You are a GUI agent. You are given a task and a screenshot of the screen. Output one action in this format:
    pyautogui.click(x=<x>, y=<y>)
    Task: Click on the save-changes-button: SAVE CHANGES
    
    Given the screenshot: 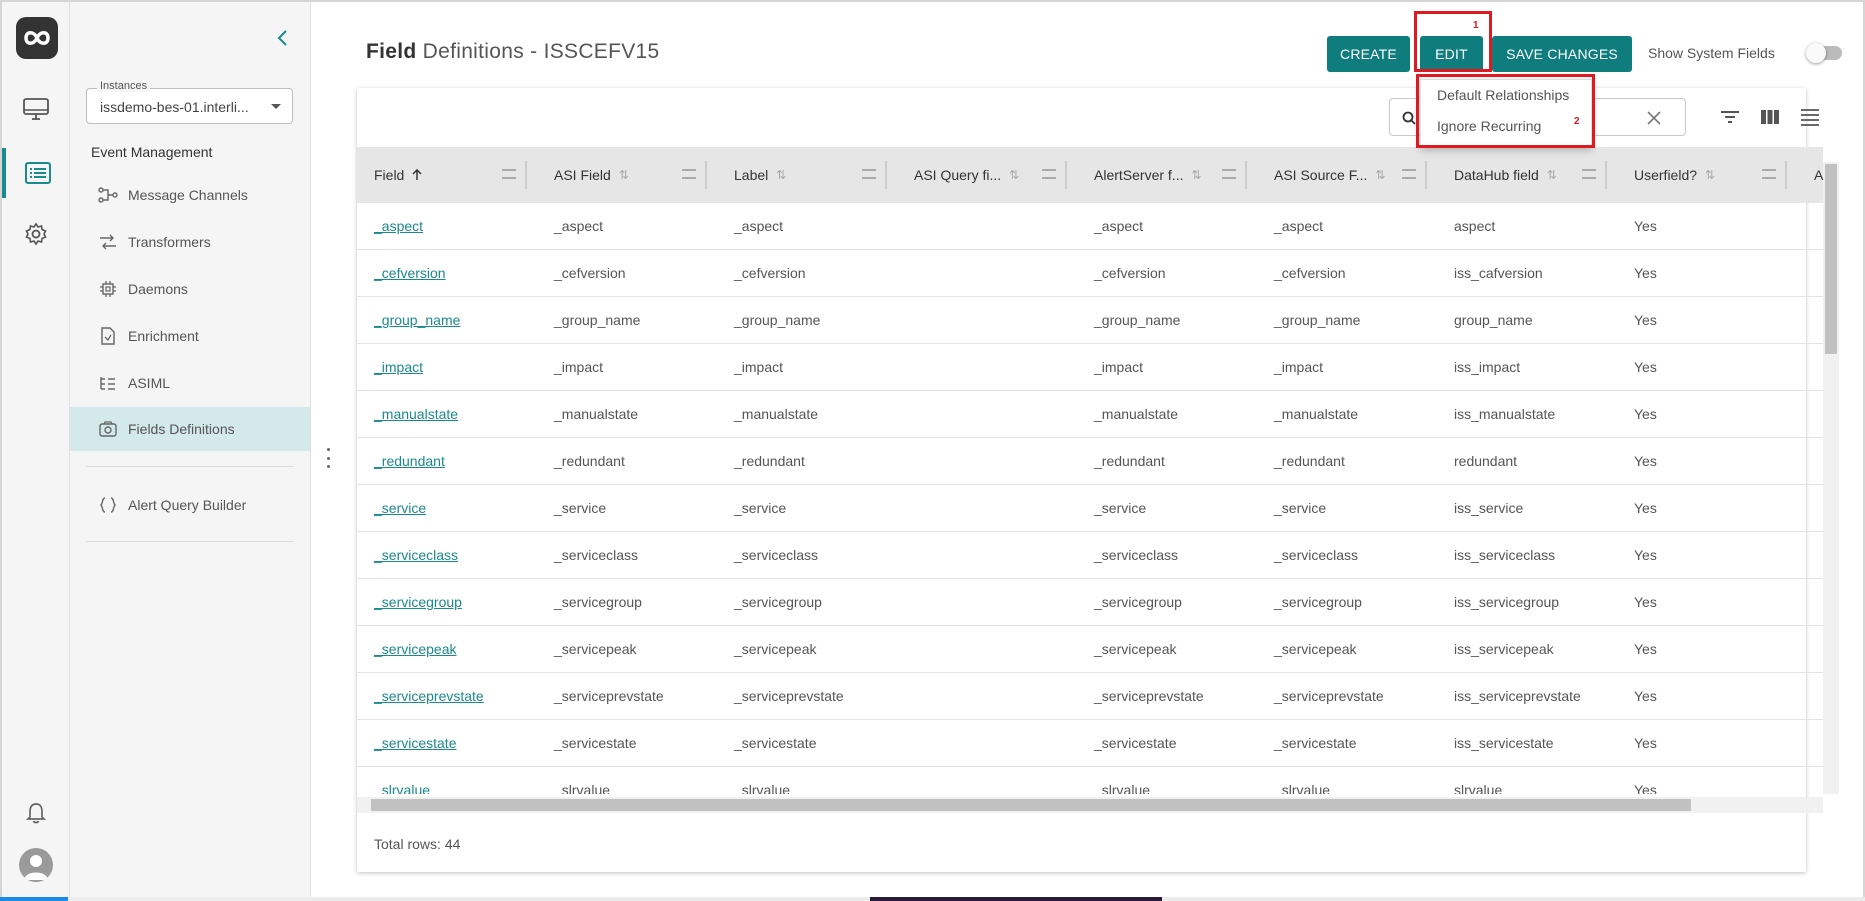 What is the action you would take?
    pyautogui.click(x=1562, y=54)
    